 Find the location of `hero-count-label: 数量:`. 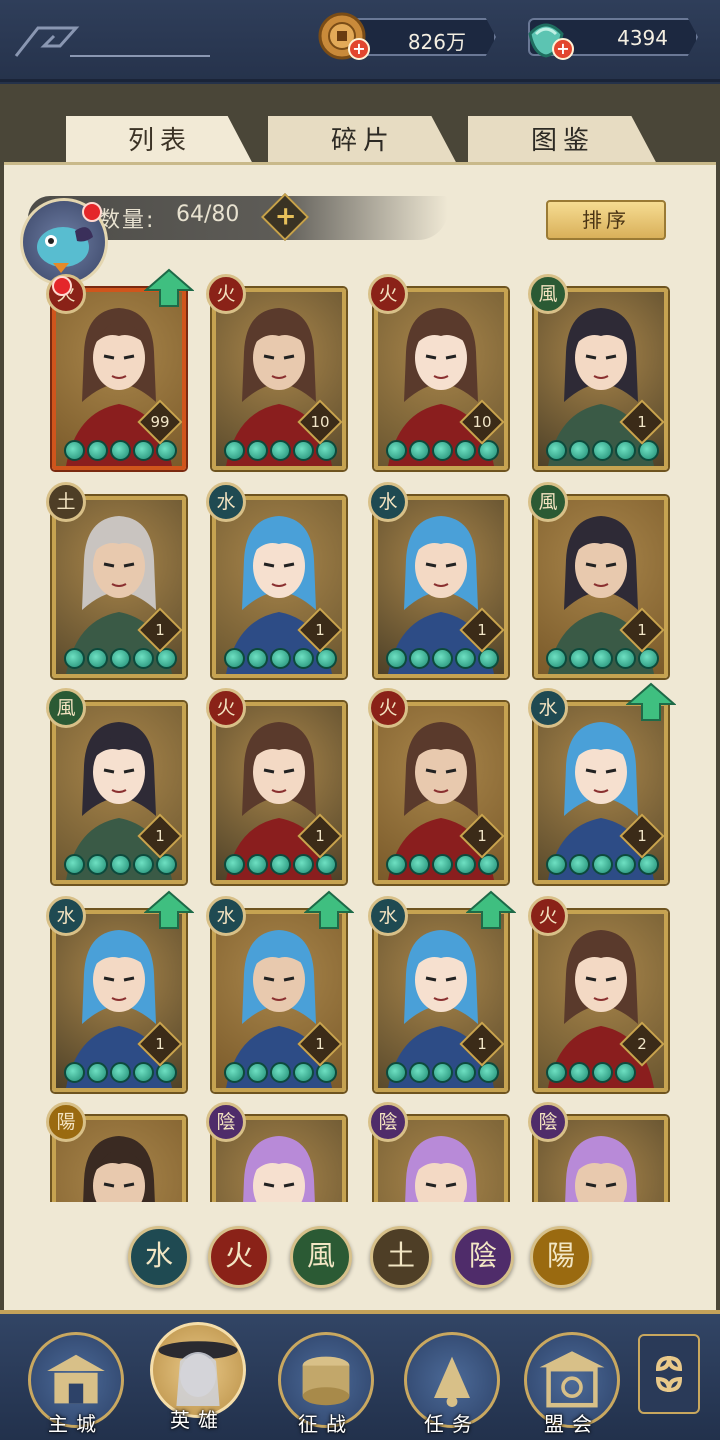

hero-count-label: 数量: is located at coordinates (127, 220).